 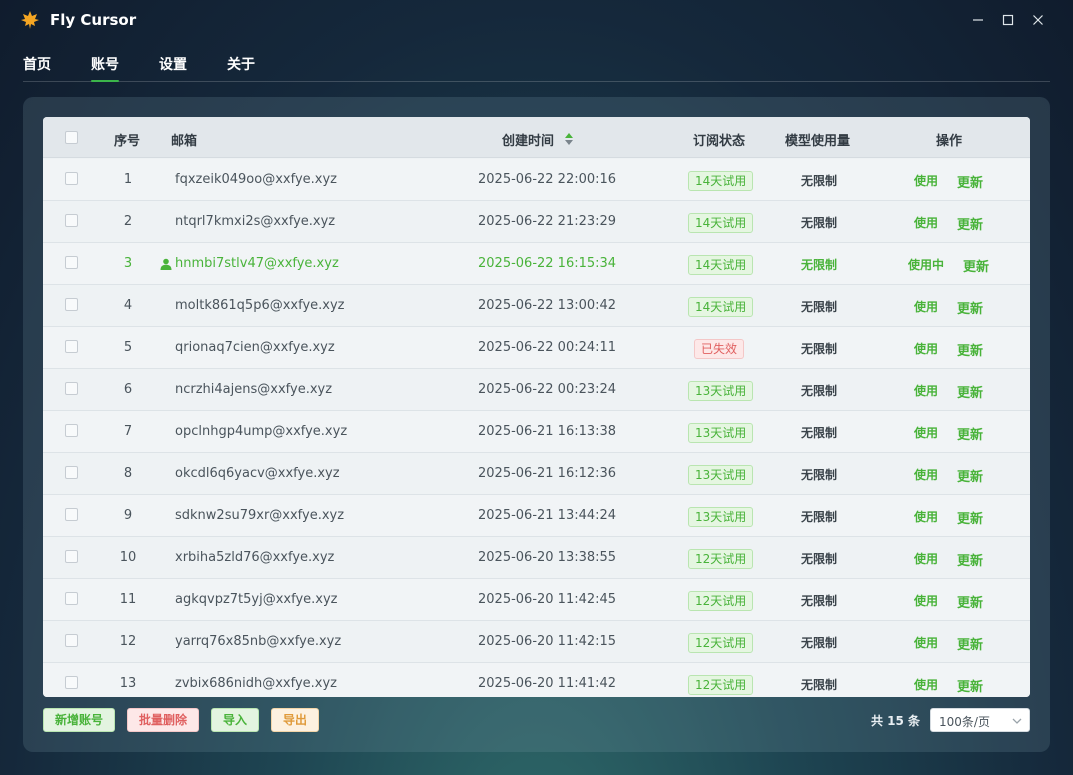 I want to click on import-button: 导入, so click(x=235, y=720).